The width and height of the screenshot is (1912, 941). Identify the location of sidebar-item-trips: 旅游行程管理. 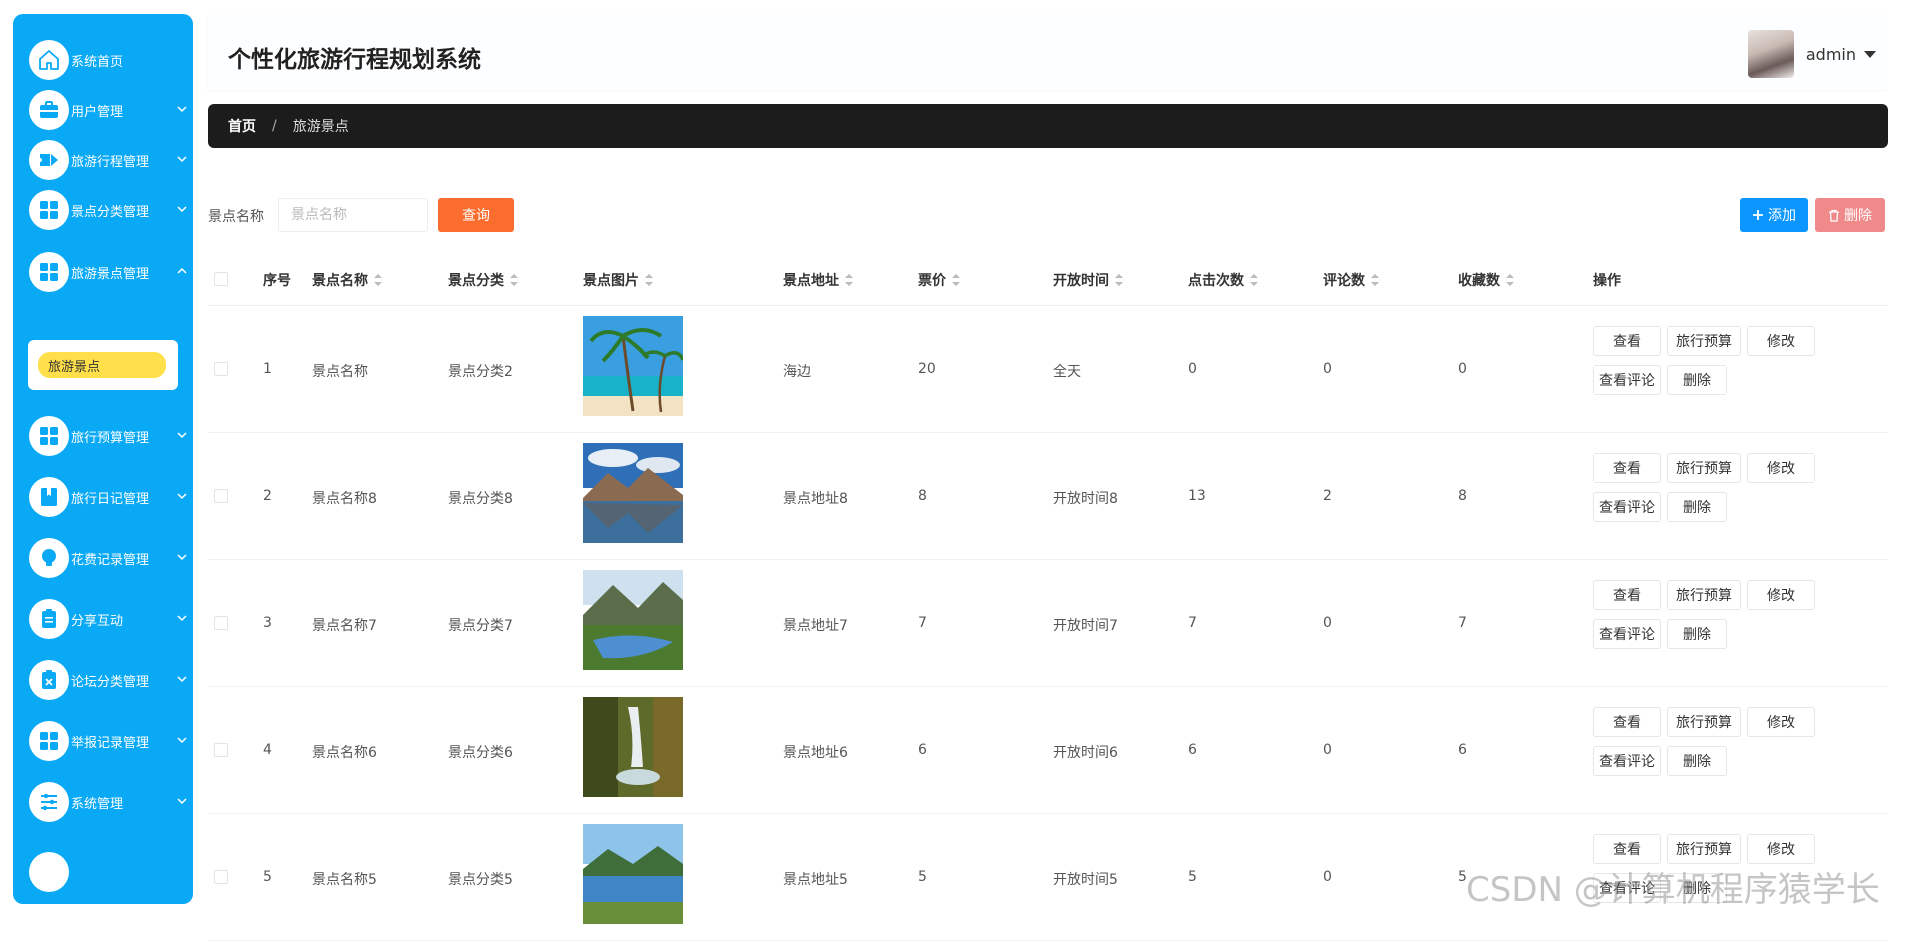
(109, 160).